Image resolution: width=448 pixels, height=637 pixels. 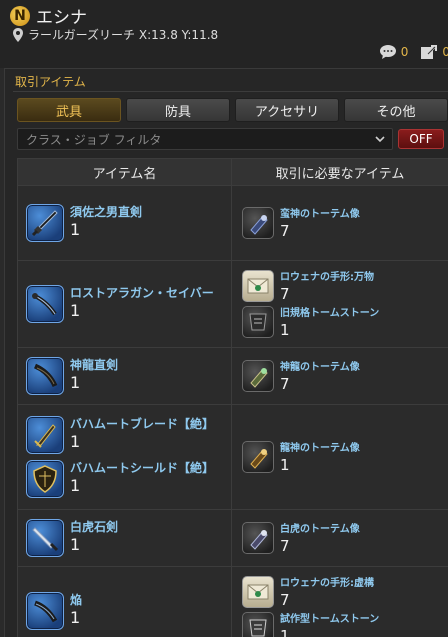 What do you see at coordinates (142, 293) in the screenshot?
I see `item-name: ロストアラガン・セイバー` at bounding box center [142, 293].